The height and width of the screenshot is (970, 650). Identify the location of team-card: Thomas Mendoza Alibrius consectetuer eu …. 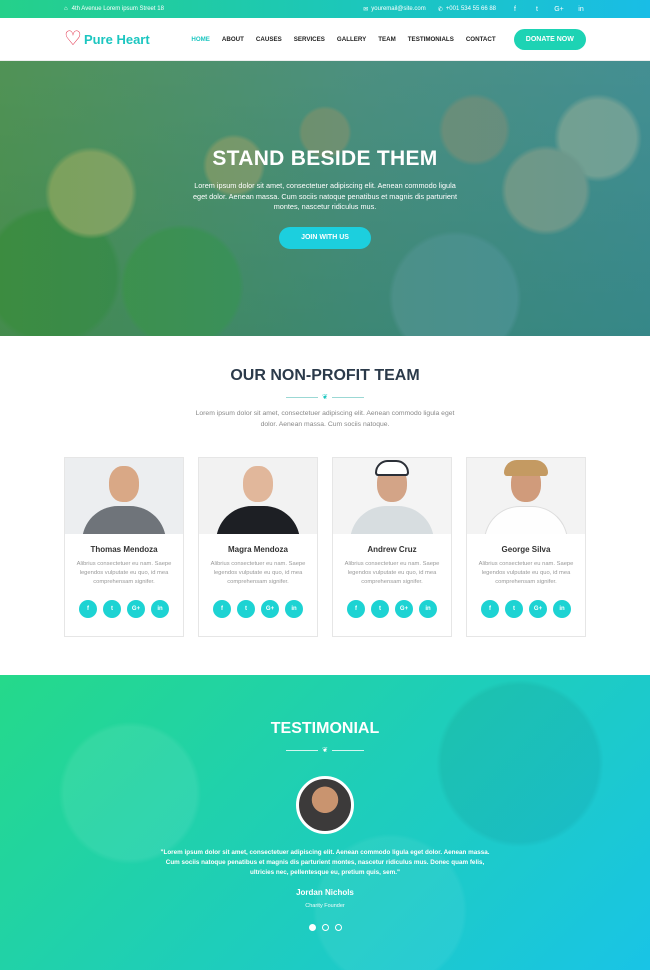
(124, 546).